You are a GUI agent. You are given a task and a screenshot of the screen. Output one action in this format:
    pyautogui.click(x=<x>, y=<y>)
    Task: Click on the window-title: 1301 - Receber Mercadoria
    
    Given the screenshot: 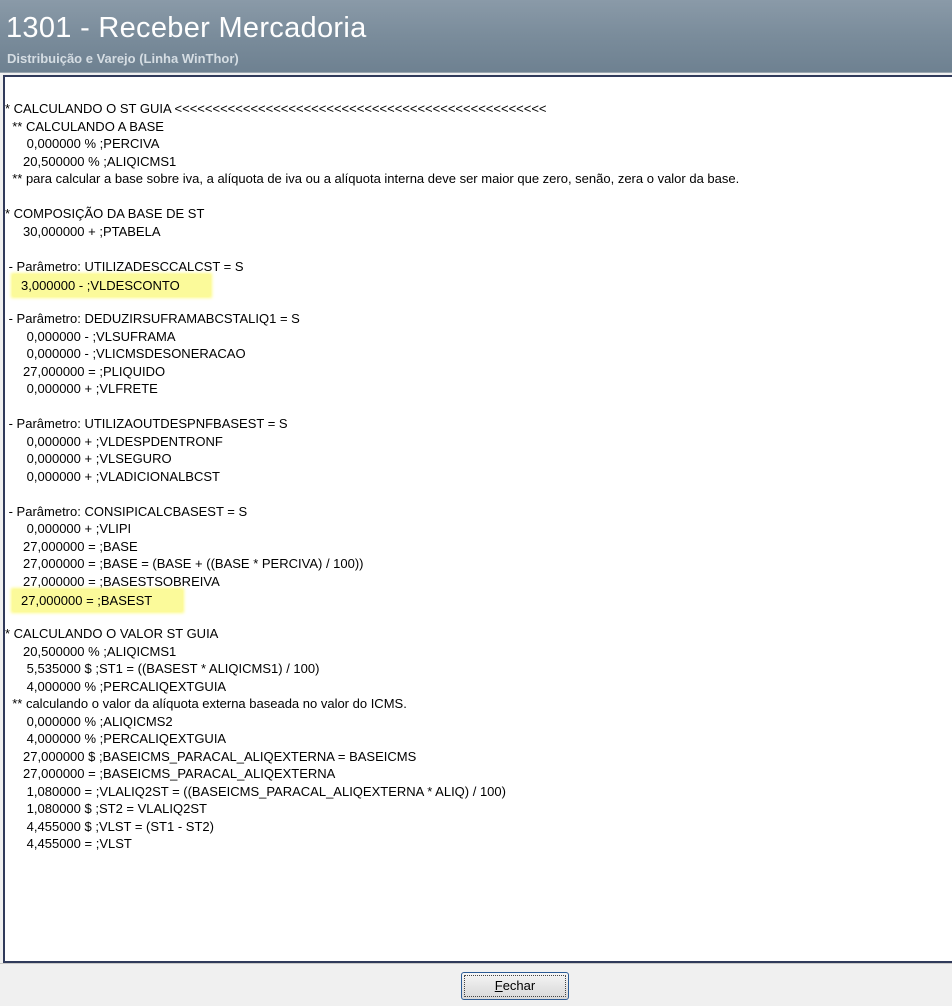 What is the action you would take?
    pyautogui.click(x=186, y=28)
    